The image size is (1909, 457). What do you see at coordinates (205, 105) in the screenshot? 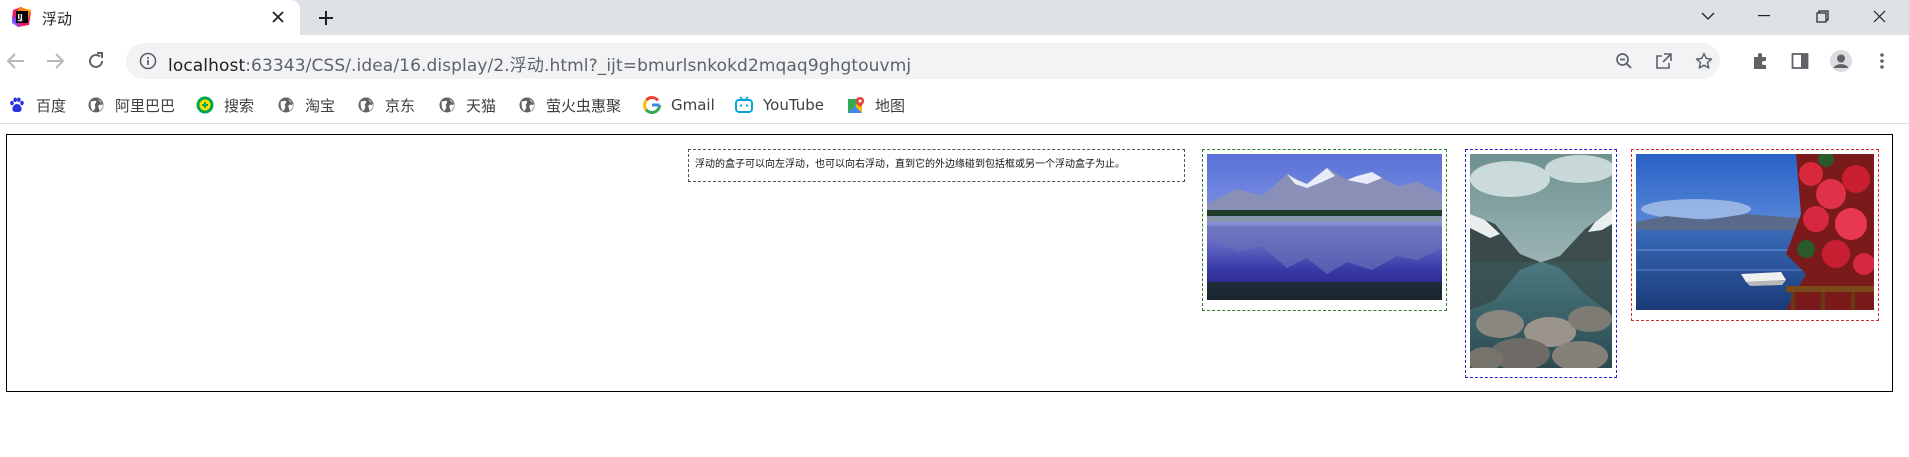
I see `search-ball-icon` at bounding box center [205, 105].